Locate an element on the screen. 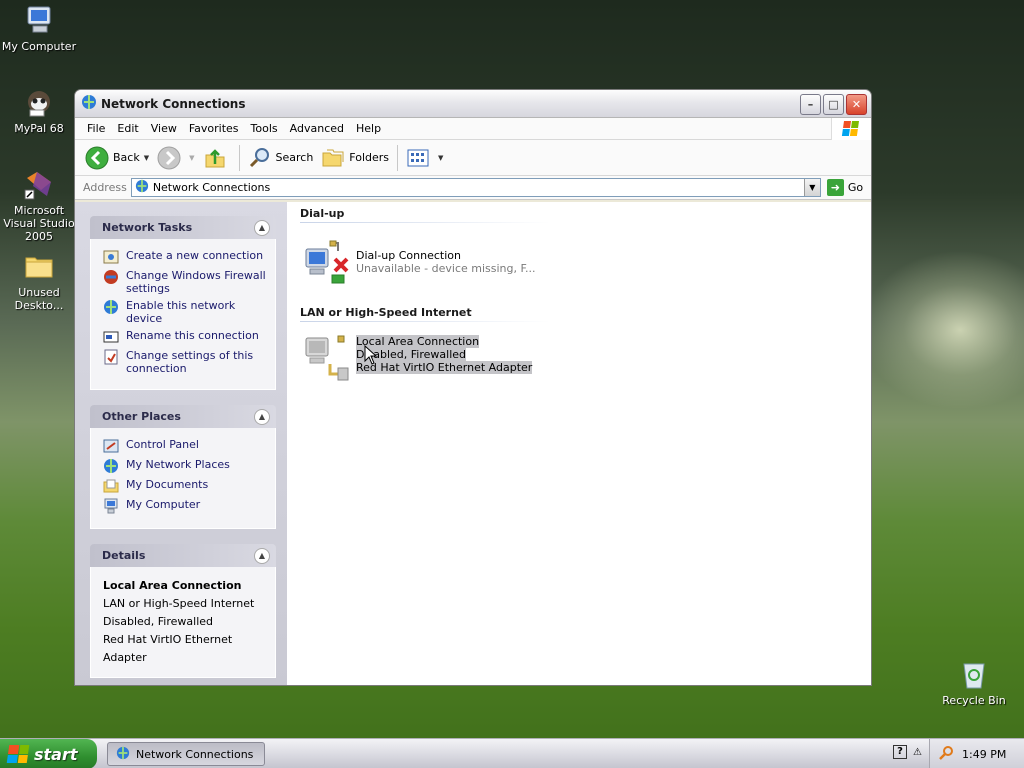  back-arrow-icon is located at coordinates (97, 158).